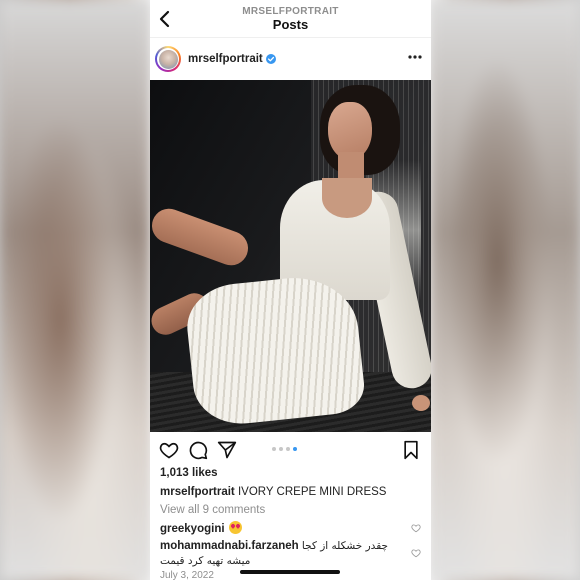 Image resolution: width=580 pixels, height=580 pixels. Describe the element at coordinates (344, 546) in the screenshot. I see `comment-text: چقدر خشکله از کجا` at that location.